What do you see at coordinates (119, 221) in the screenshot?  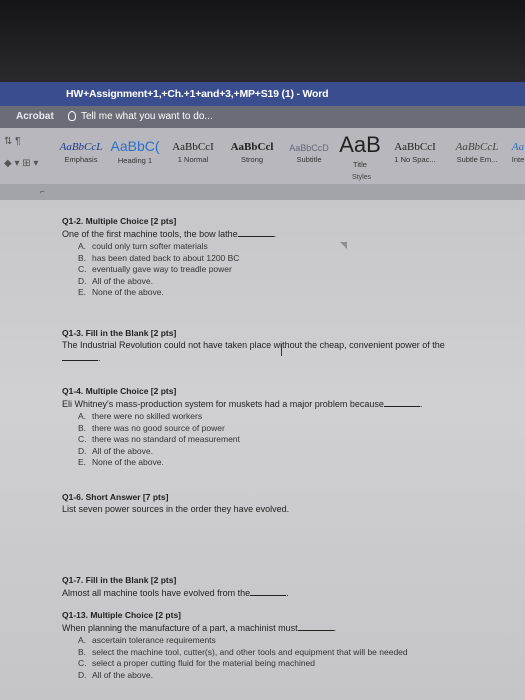 I see `question-heading: Q1-2. Multiple Choice [2 pts]` at bounding box center [119, 221].